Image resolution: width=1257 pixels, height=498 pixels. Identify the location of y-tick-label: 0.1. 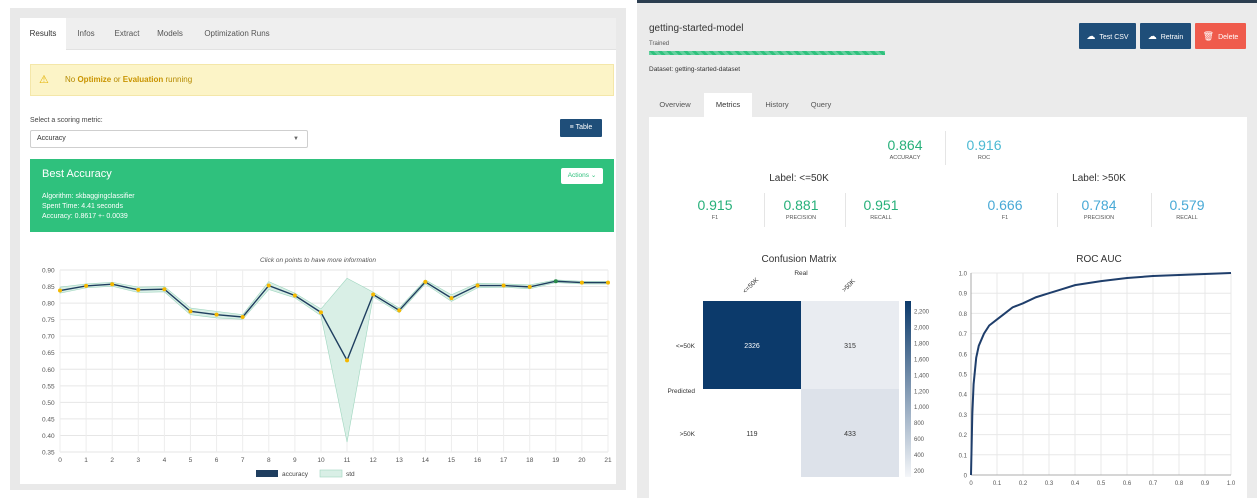
(963, 456).